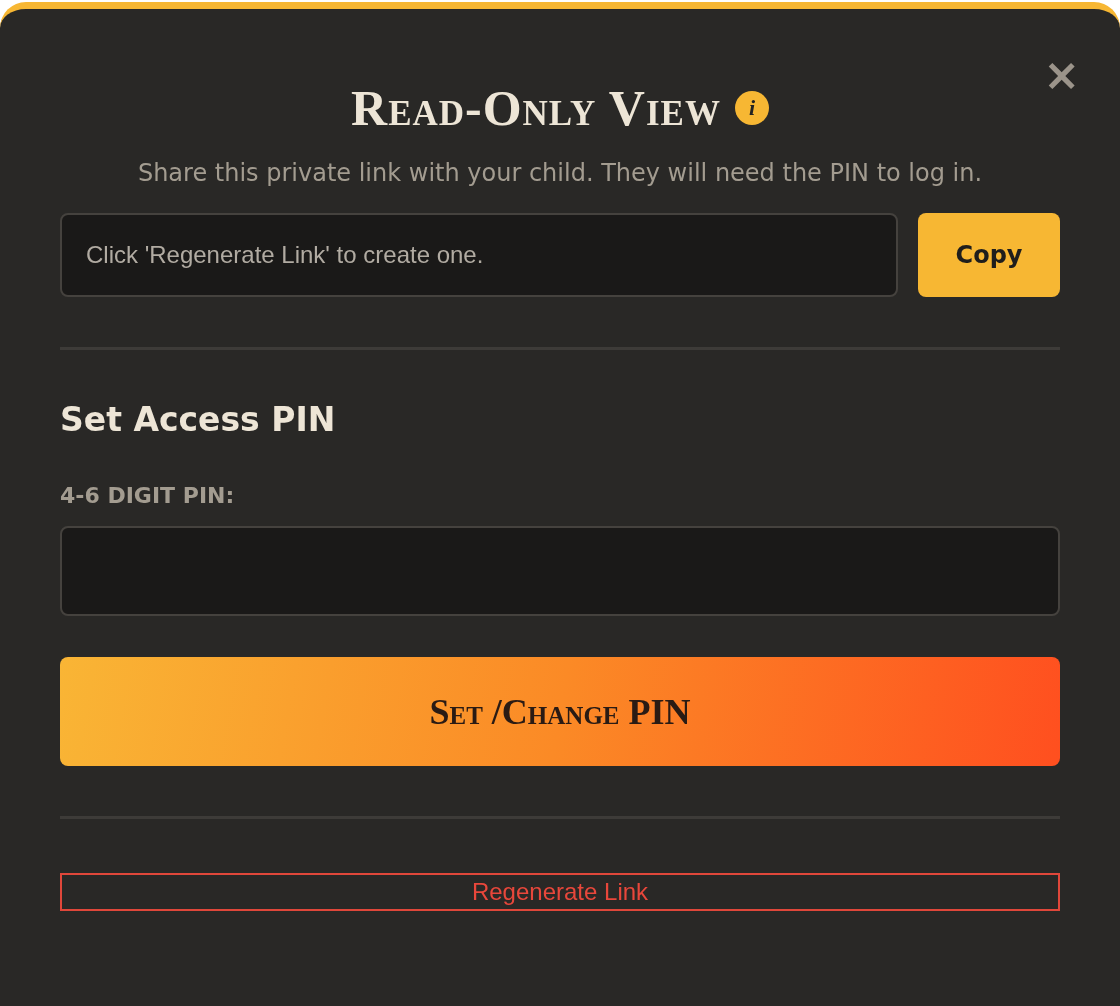 This screenshot has width=1120, height=1006. I want to click on field-label: 4-6 DIGIT PIN:, so click(148, 495).